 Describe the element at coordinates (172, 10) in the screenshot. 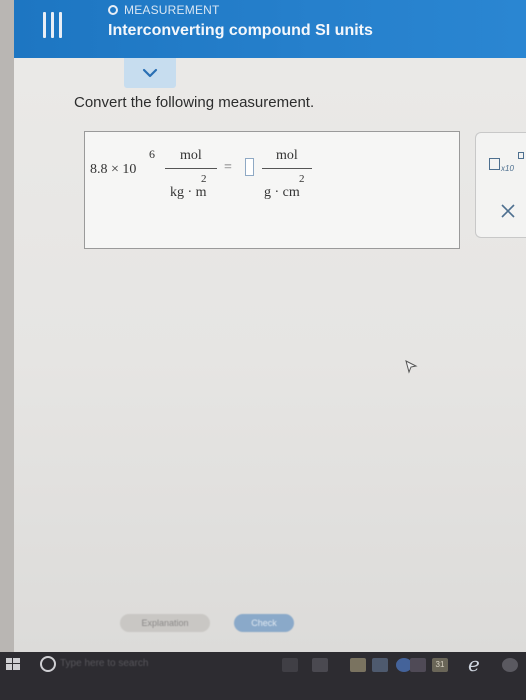

I see `topic-label: MEASUREMENT` at that location.